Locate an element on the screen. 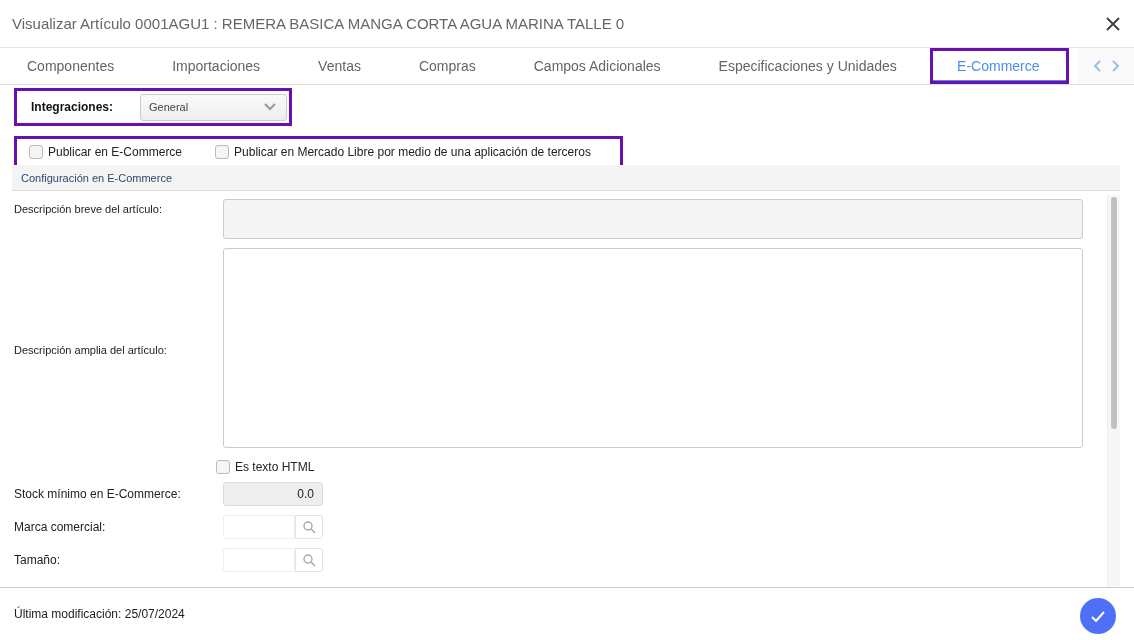  field-label: Descripción amplia del artículo: is located at coordinates (91, 349).